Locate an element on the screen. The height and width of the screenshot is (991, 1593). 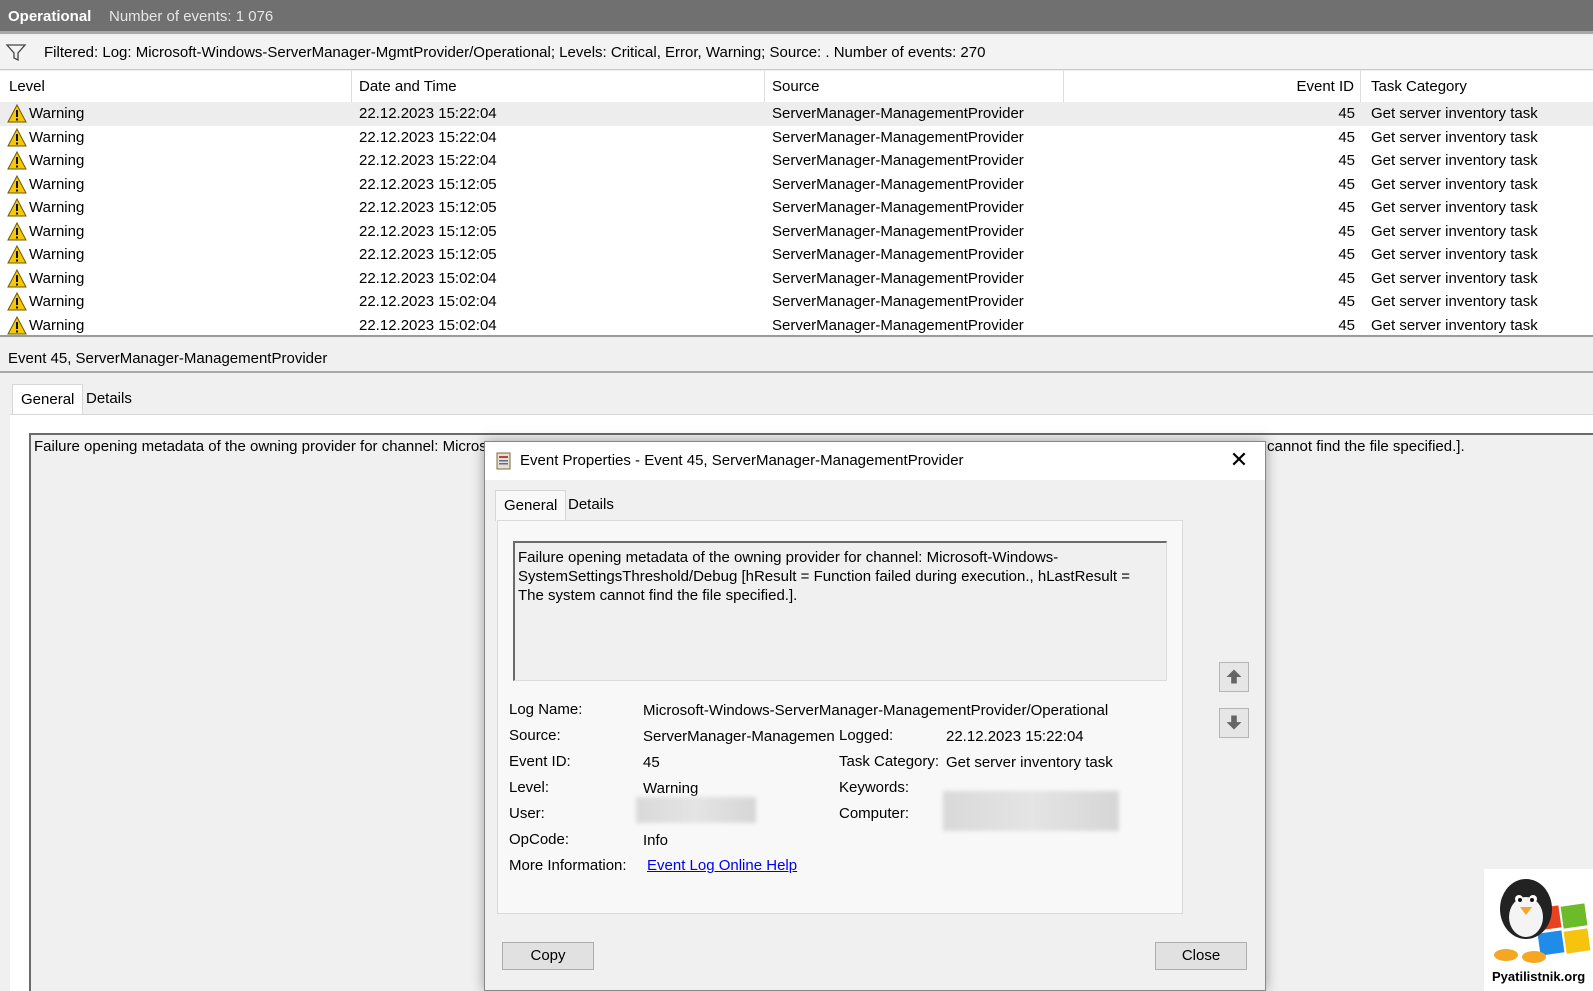
event-id-value: 45 is located at coordinates (651, 762).